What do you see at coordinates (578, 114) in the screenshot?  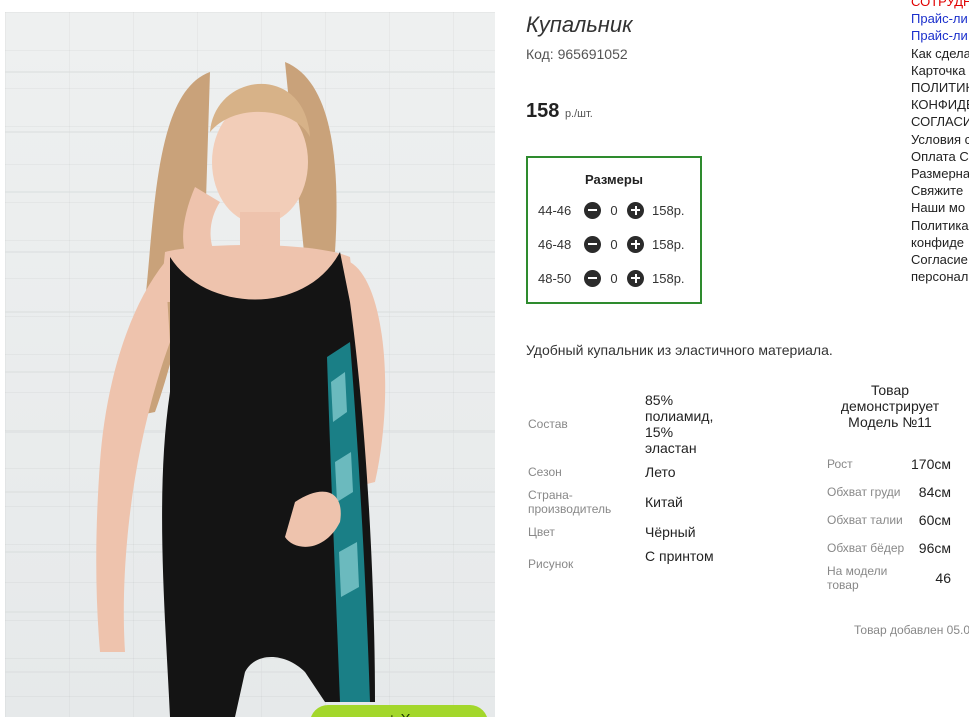 I see `price-unit: р./шт.` at bounding box center [578, 114].